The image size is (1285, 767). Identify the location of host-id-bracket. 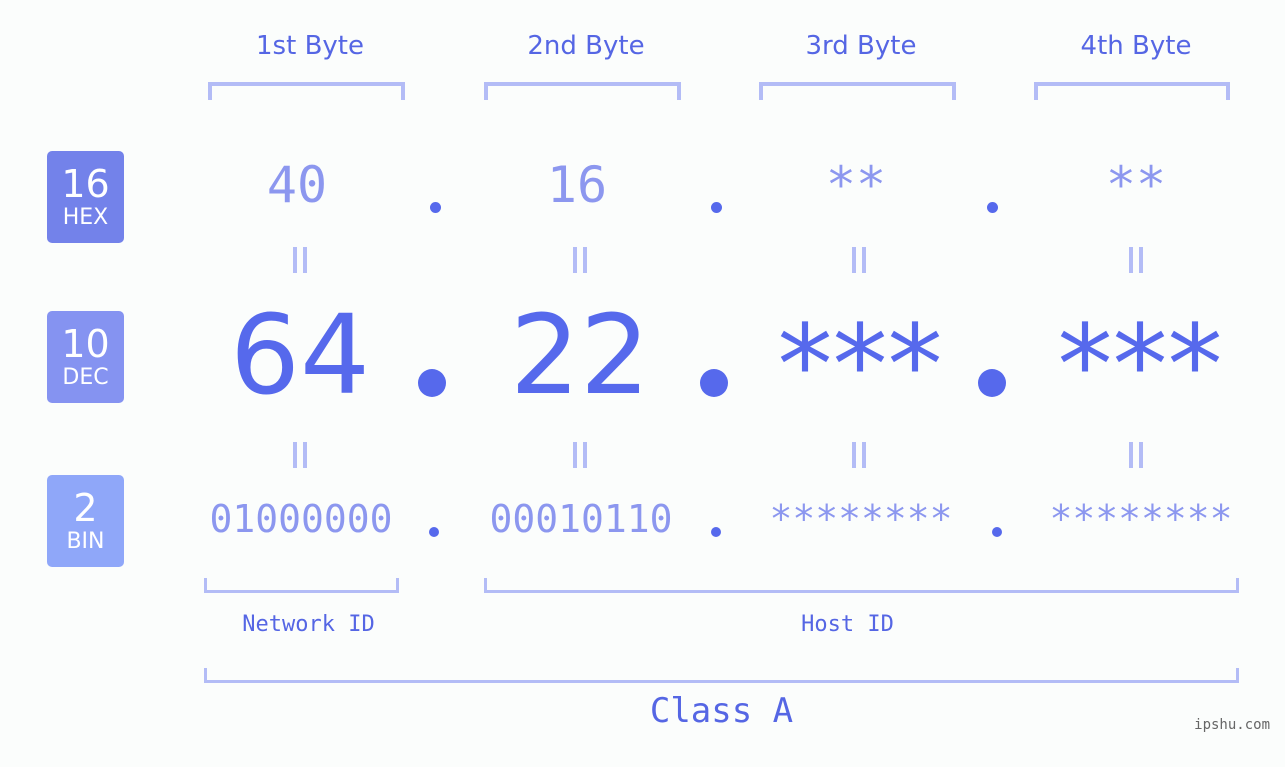
(861, 585).